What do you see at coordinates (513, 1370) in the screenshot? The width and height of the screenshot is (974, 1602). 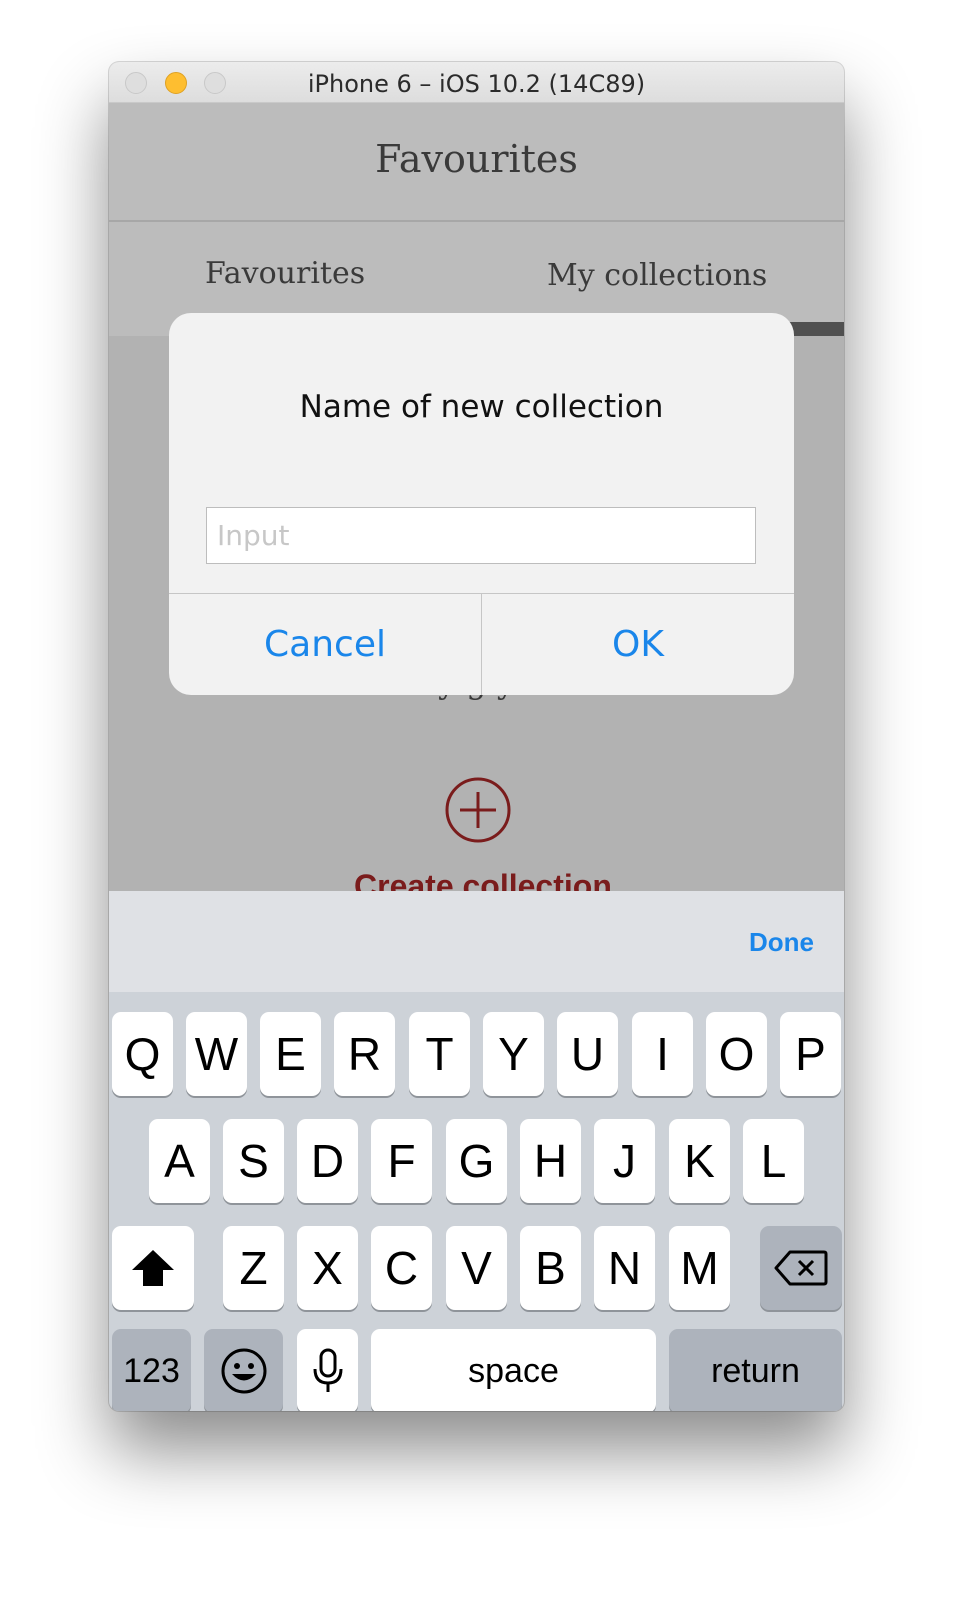 I see `space-key: space` at bounding box center [513, 1370].